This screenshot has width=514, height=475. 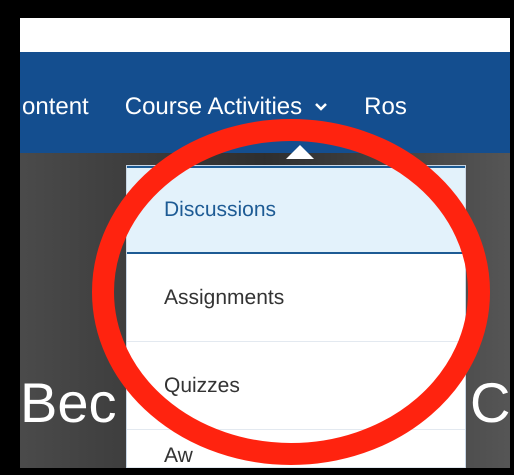 I want to click on dropdown-pointer-icon, so click(x=300, y=152).